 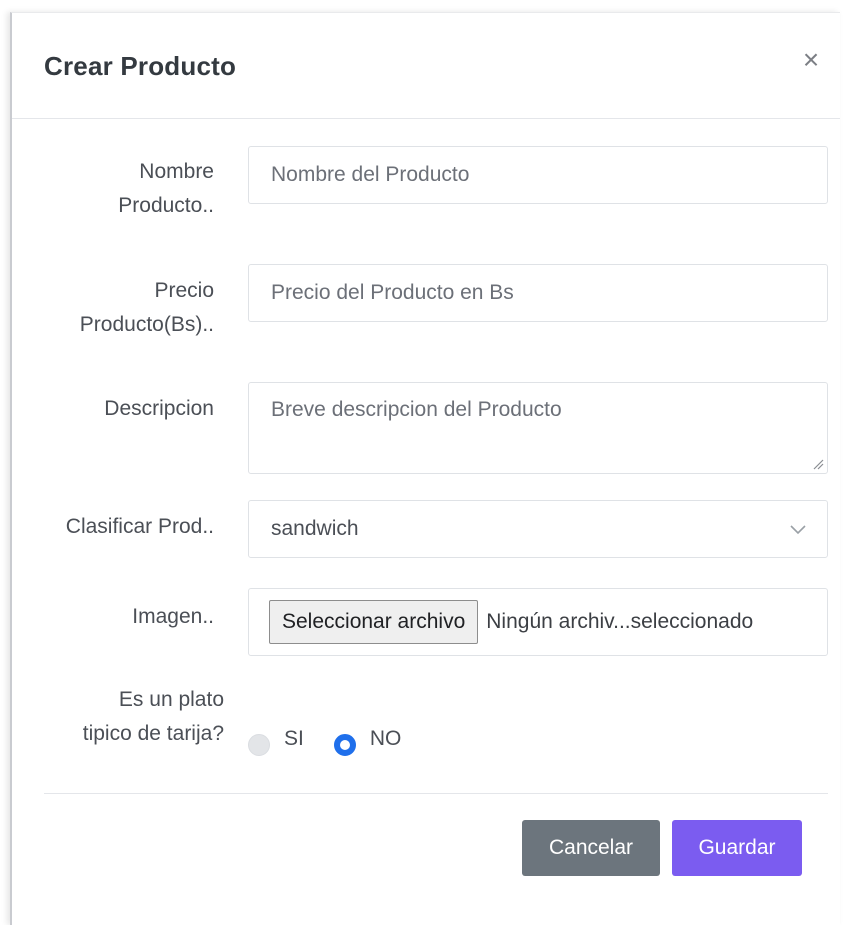 What do you see at coordinates (538, 175) in the screenshot?
I see `nombre-producto-input: Nombre del Producto` at bounding box center [538, 175].